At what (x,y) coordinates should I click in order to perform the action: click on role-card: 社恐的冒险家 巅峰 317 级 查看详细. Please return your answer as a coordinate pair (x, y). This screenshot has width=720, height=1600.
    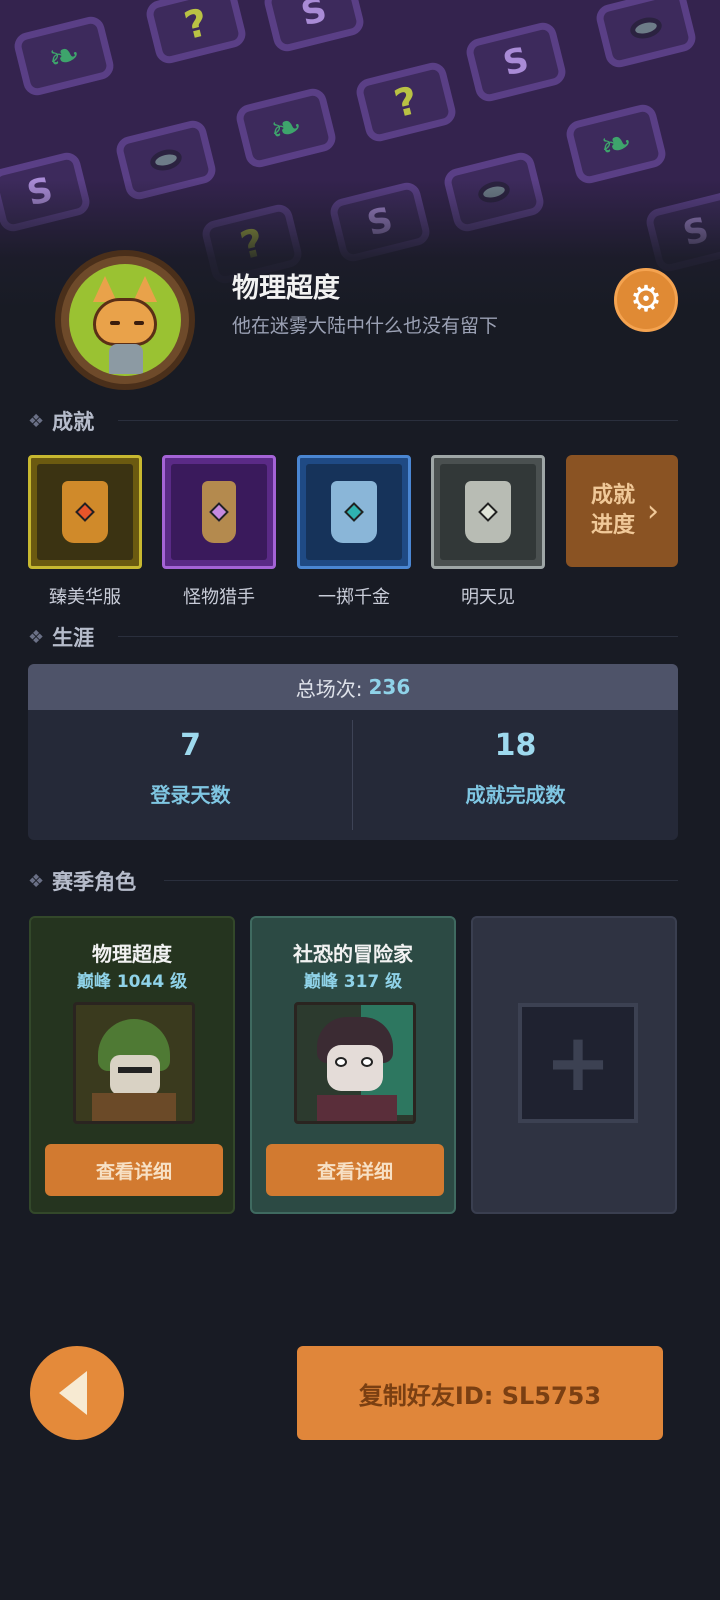
    Looking at the image, I should click on (353, 1065).